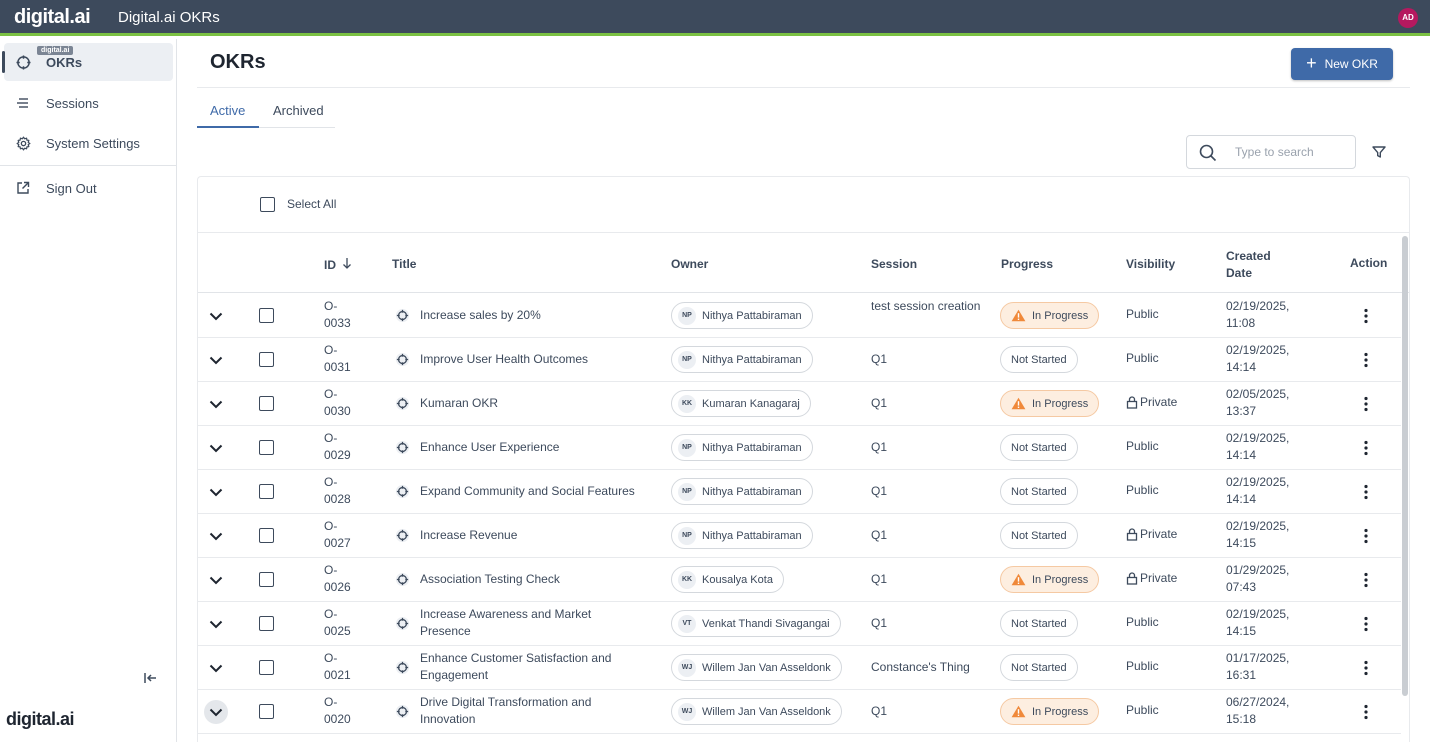 This screenshot has height=742, width=1430. What do you see at coordinates (690, 264) in the screenshot?
I see `column-header-owner: Owner` at bounding box center [690, 264].